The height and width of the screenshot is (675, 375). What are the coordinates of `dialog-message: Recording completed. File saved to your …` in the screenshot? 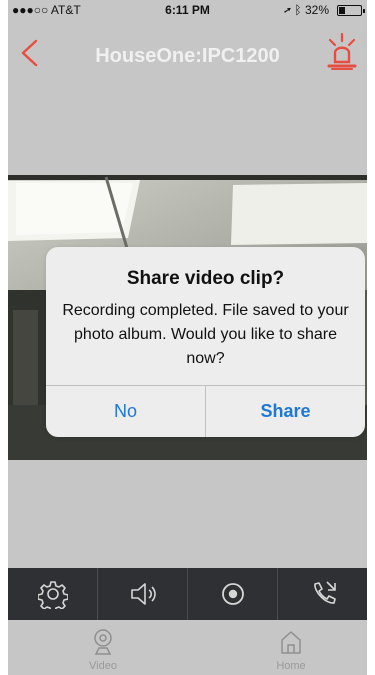 It's located at (205, 334).